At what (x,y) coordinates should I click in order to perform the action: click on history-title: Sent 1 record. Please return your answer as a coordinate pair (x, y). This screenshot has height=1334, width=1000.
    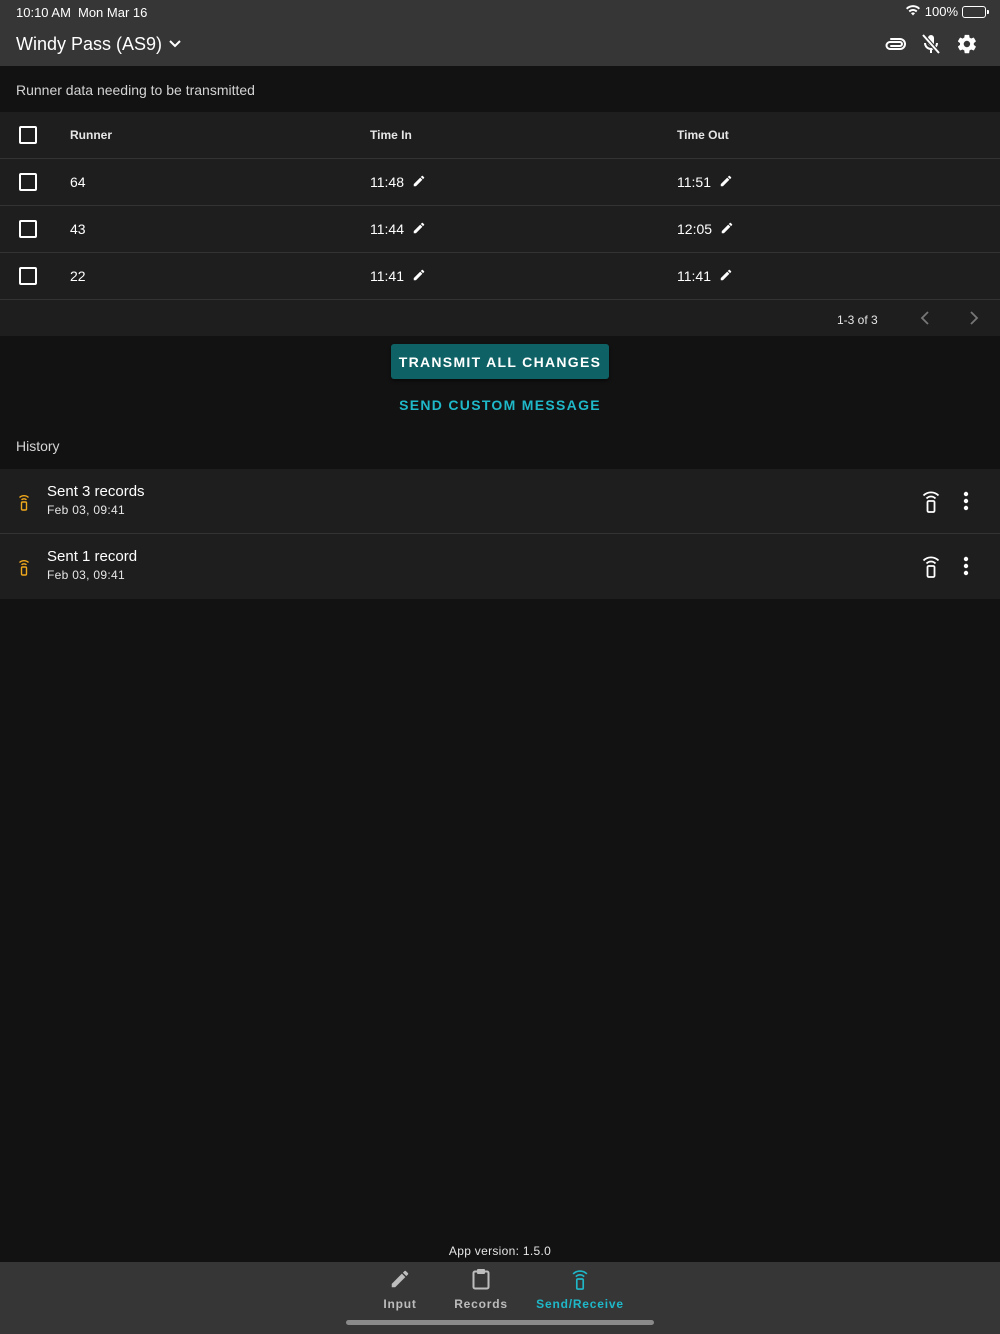
    Looking at the image, I should click on (92, 556).